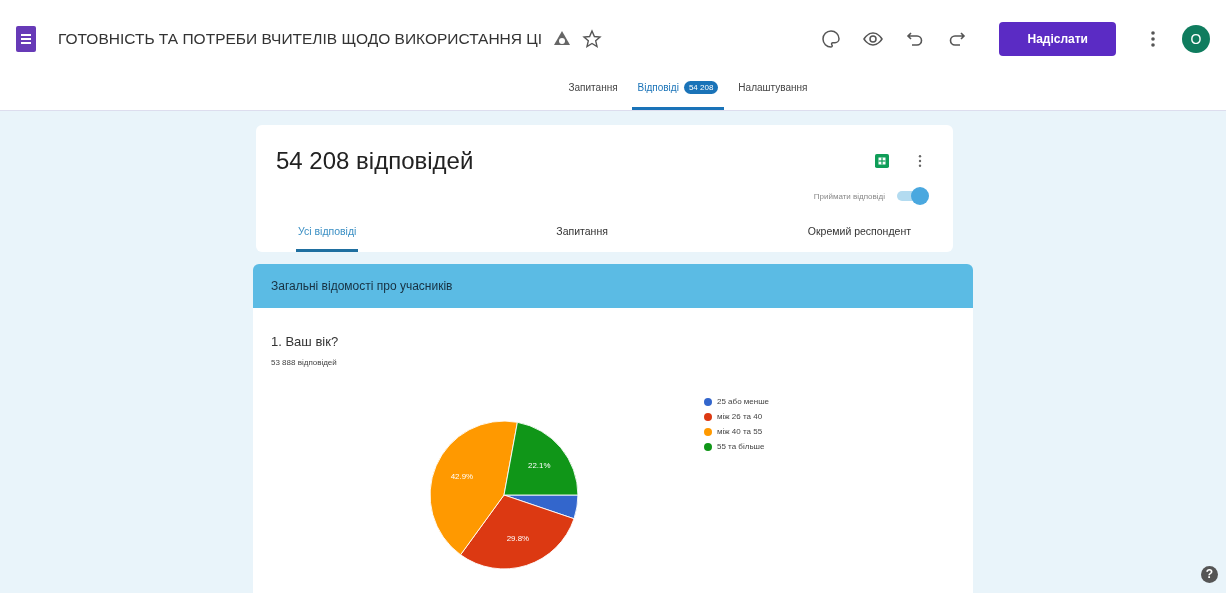 Image resolution: width=1226 pixels, height=593 pixels. I want to click on slice-label: 29.8%, so click(518, 538).